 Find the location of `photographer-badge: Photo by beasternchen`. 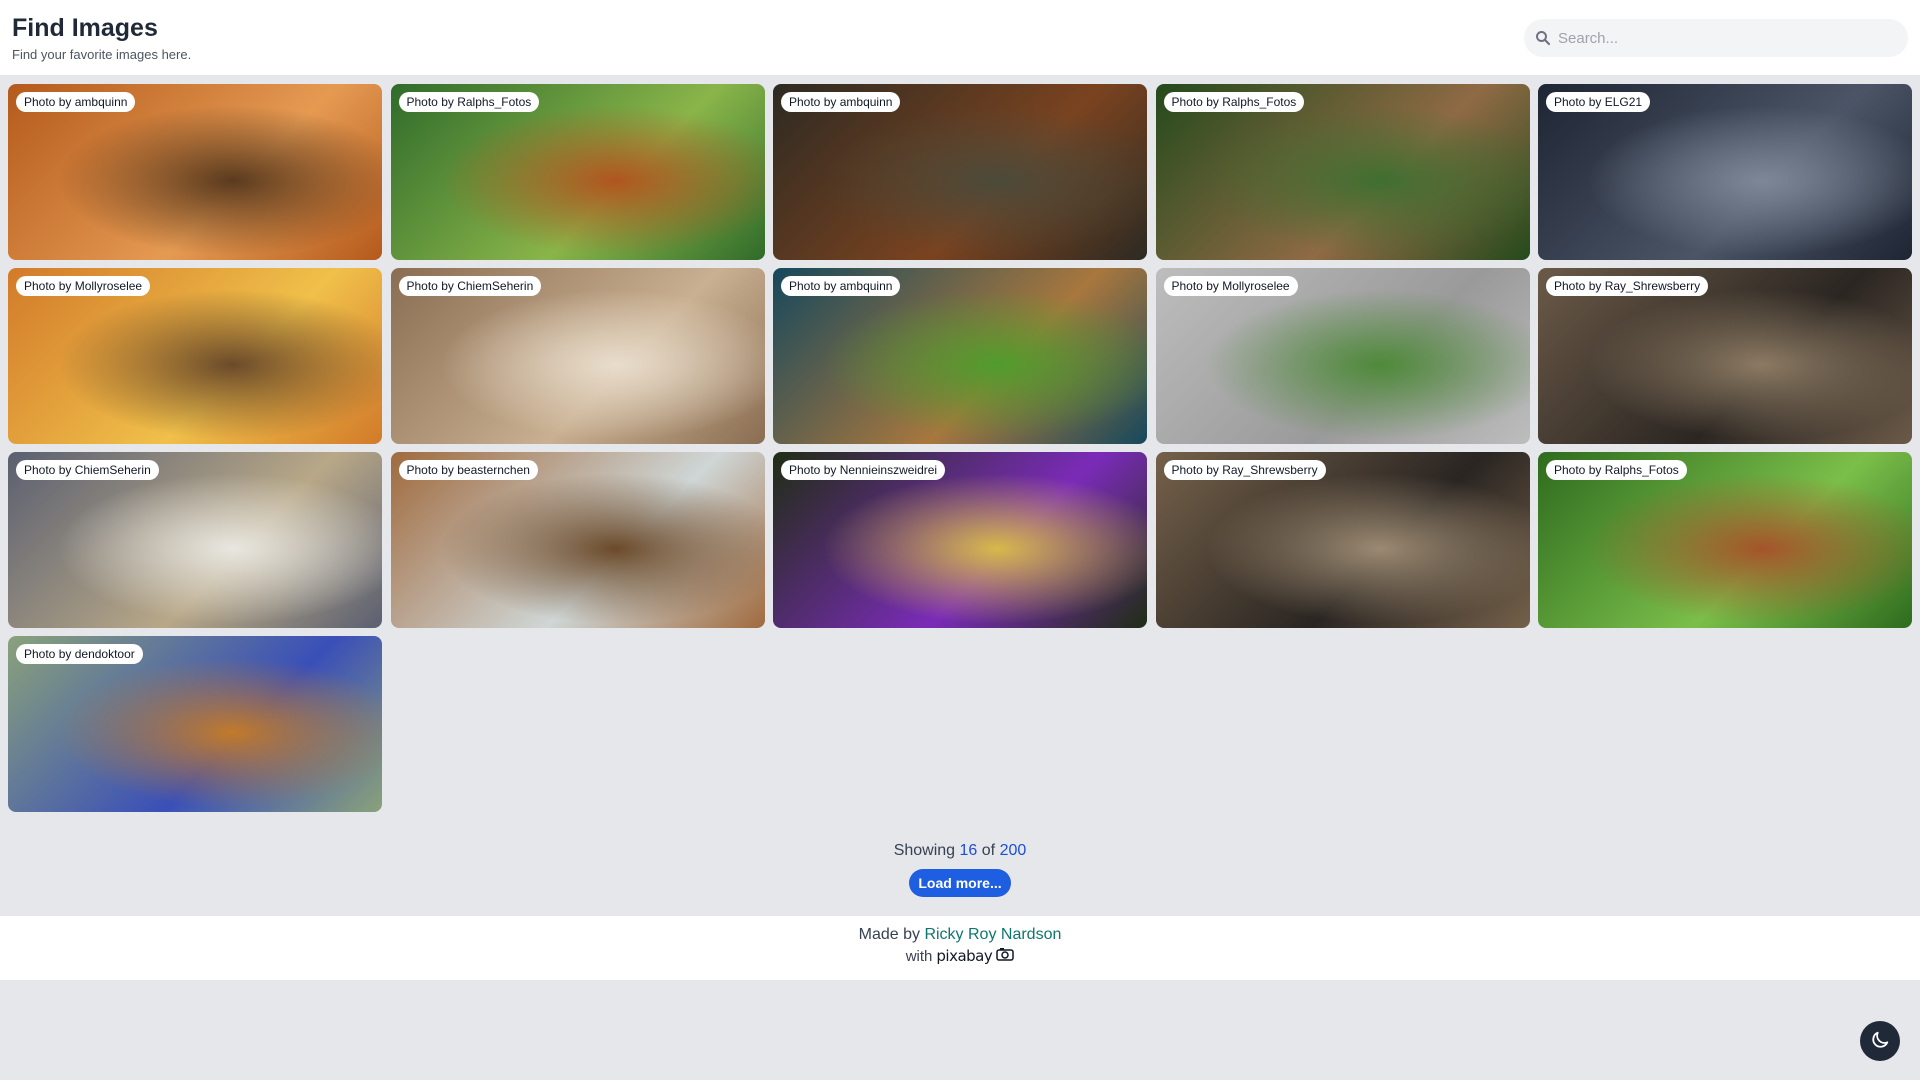

photographer-badge: Photo by beasternchen is located at coordinates (468, 470).